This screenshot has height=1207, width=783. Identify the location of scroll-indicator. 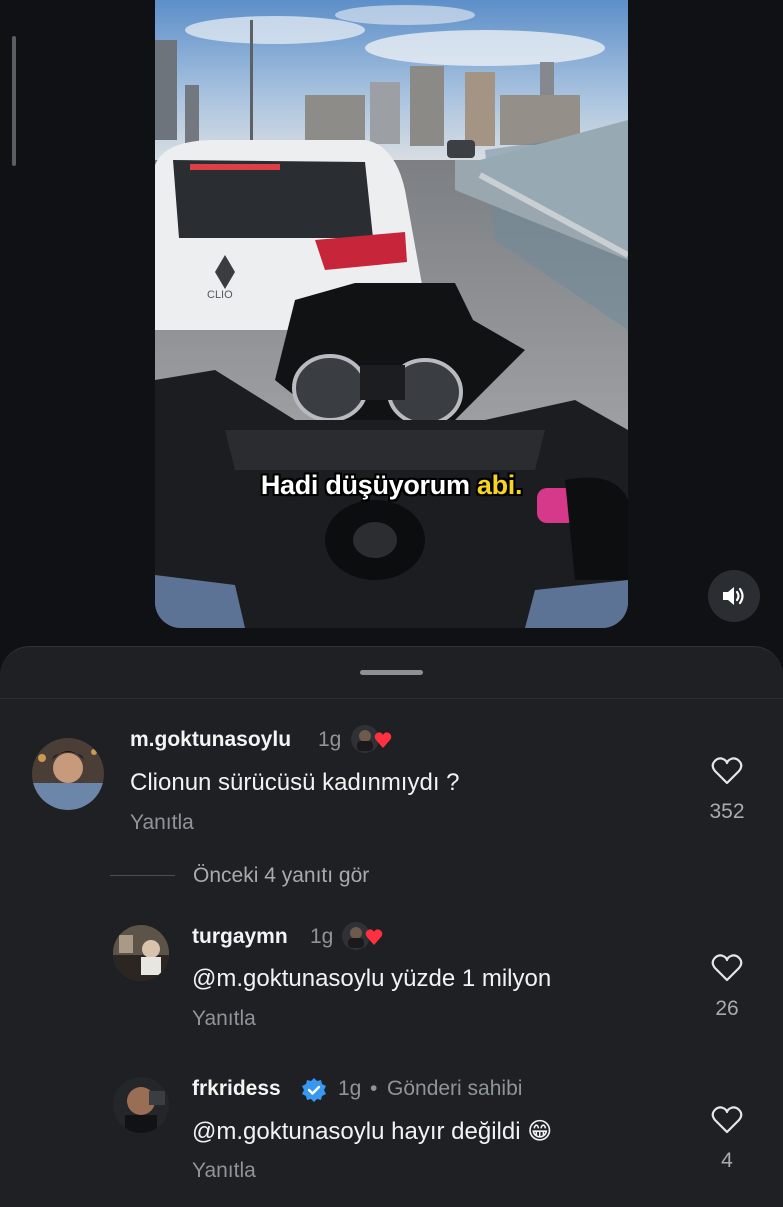
(14, 101).